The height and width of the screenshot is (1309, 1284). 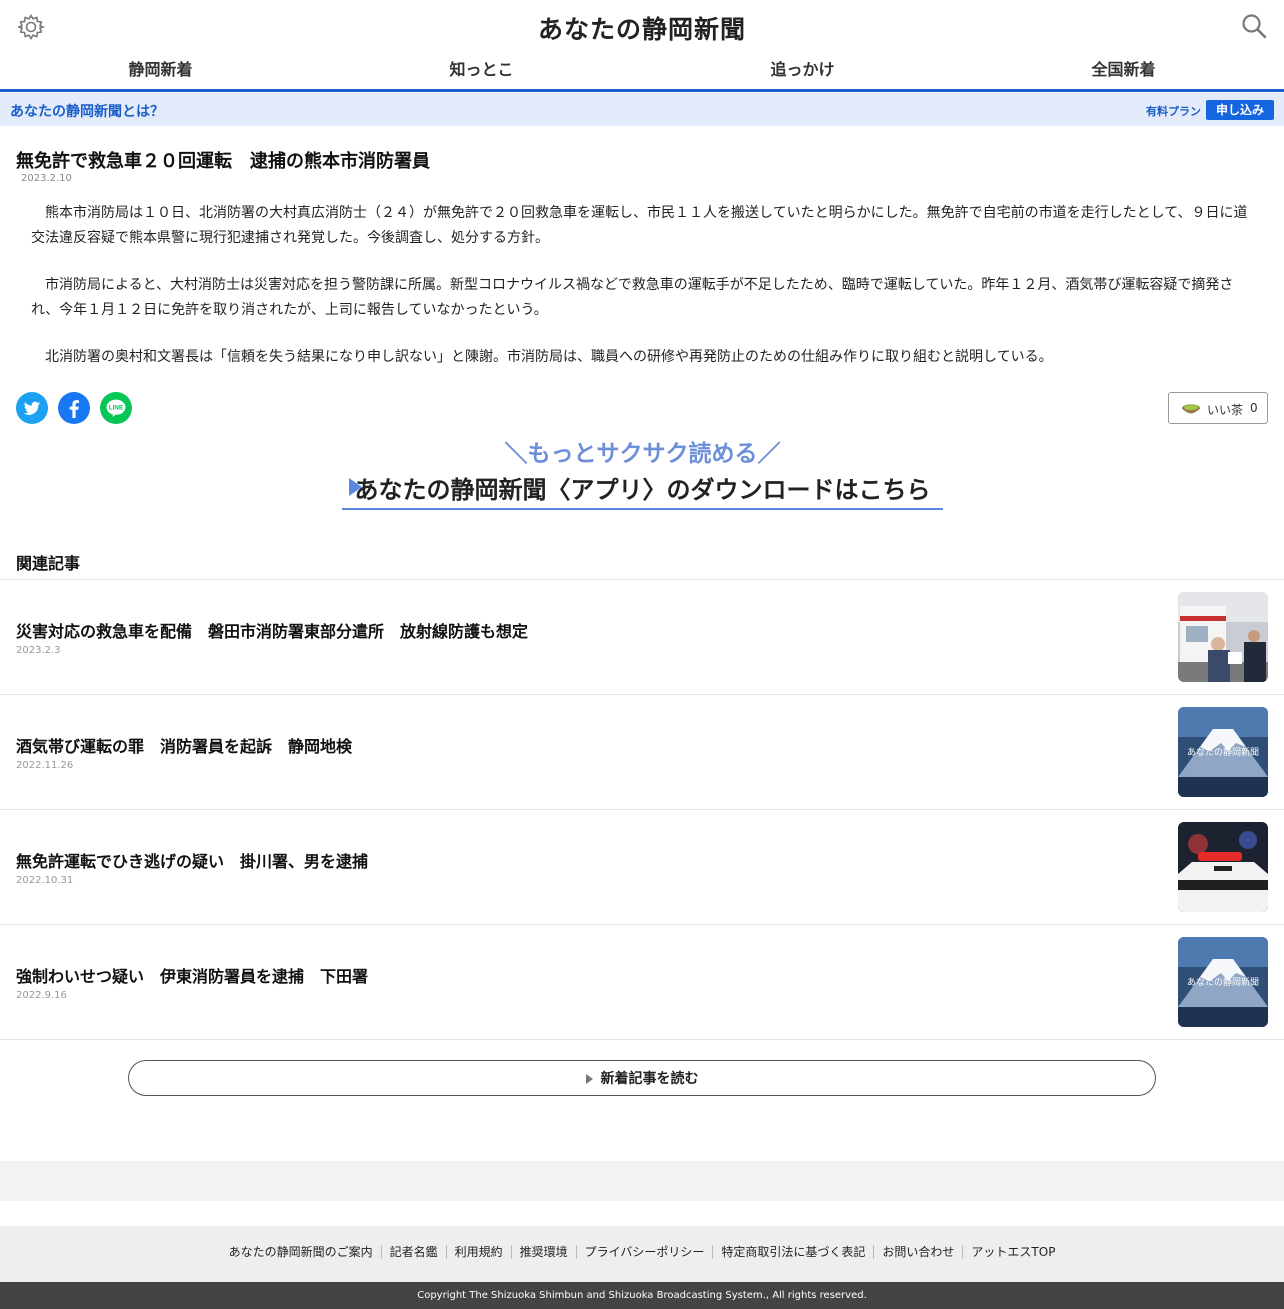 What do you see at coordinates (38, 650) in the screenshot?
I see `related-date: 2023.2.3` at bounding box center [38, 650].